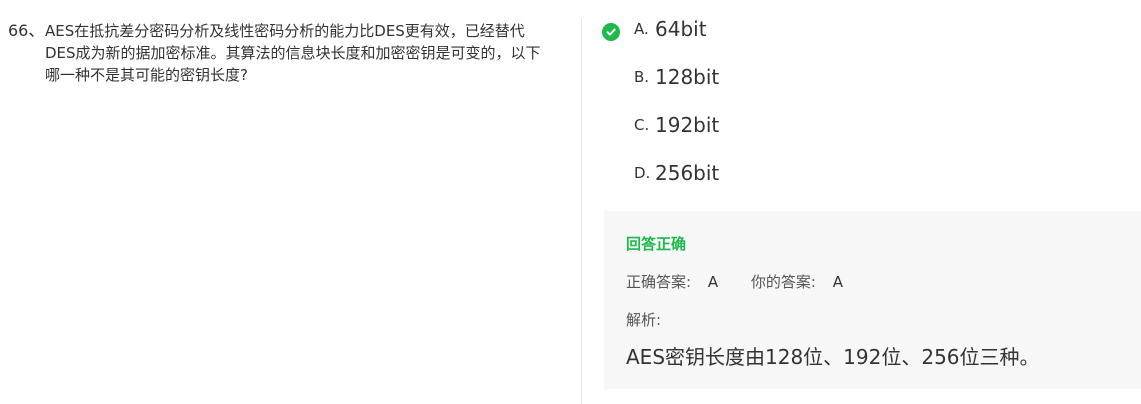 The width and height of the screenshot is (1141, 404). I want to click on option-c-letter: C., so click(642, 125).